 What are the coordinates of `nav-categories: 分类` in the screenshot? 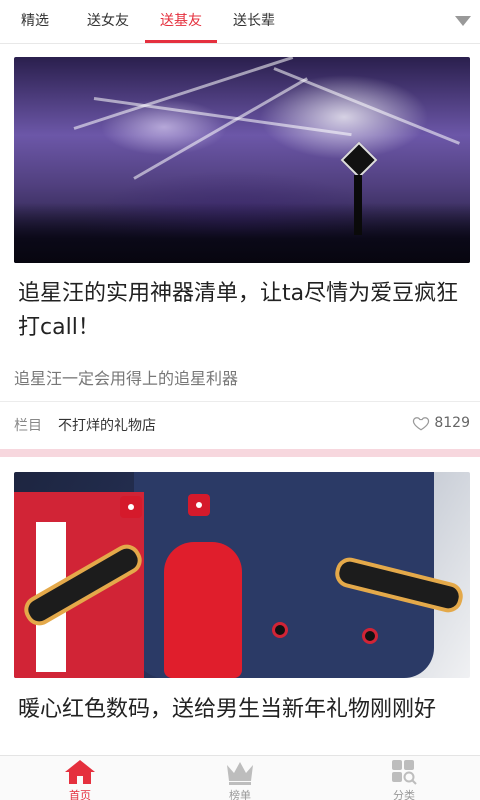 It's located at (404, 778).